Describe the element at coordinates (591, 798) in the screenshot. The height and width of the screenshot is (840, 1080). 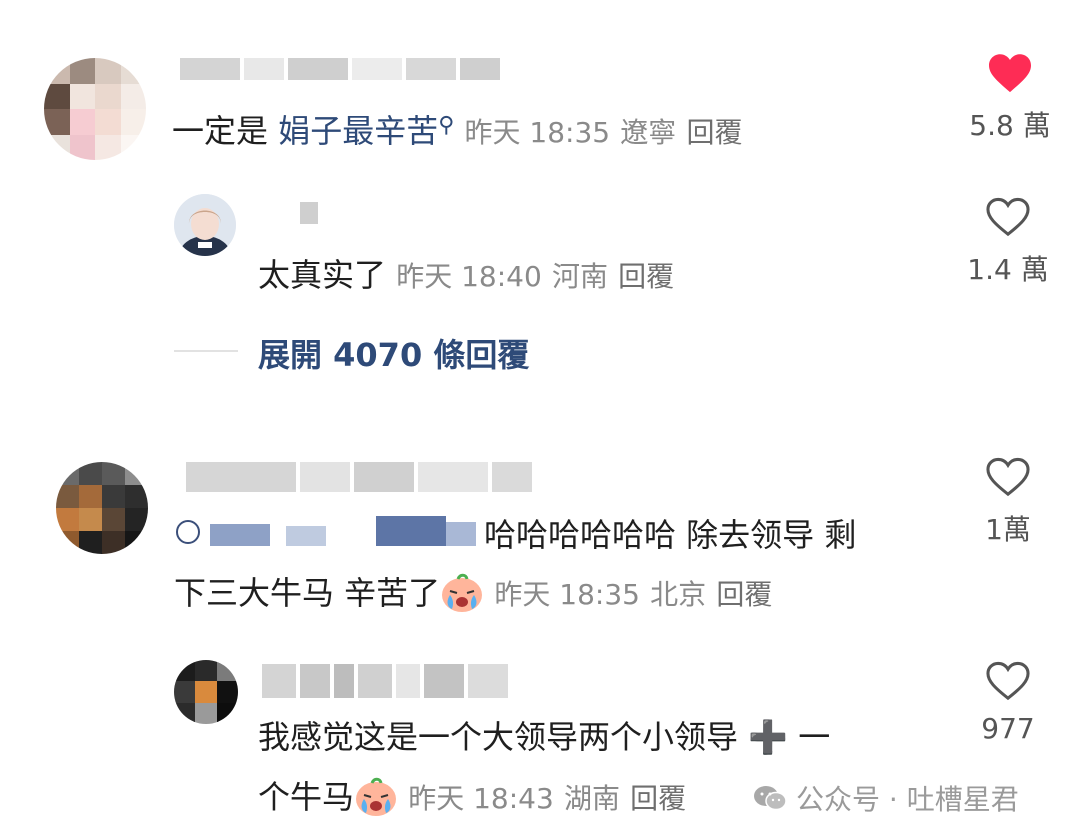
I see `comment-location: 湖南` at that location.